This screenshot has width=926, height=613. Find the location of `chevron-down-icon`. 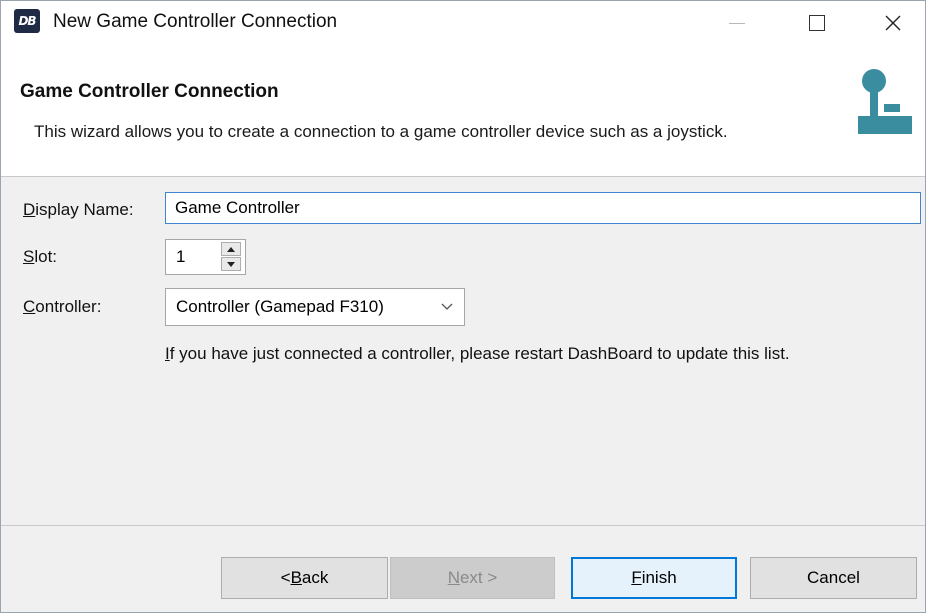

chevron-down-icon is located at coordinates (447, 306).